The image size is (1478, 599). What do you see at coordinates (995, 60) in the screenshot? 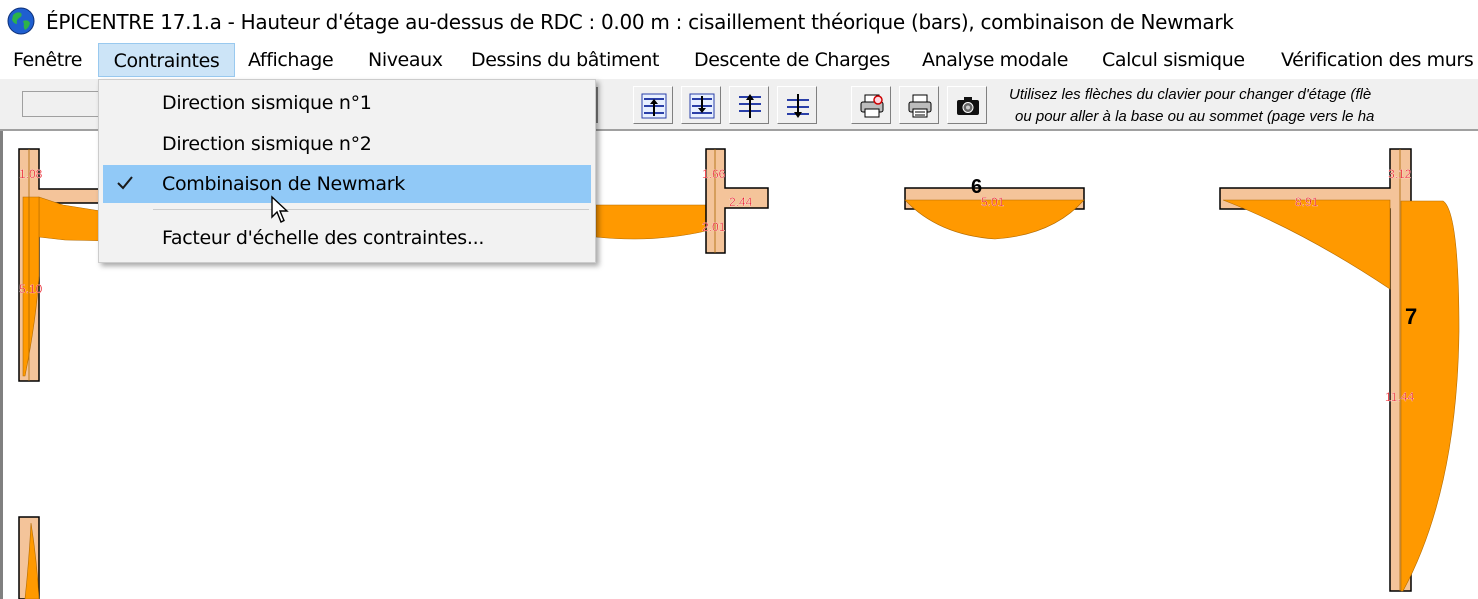
I see `menu-analyse-modale: Analyse modale` at bounding box center [995, 60].